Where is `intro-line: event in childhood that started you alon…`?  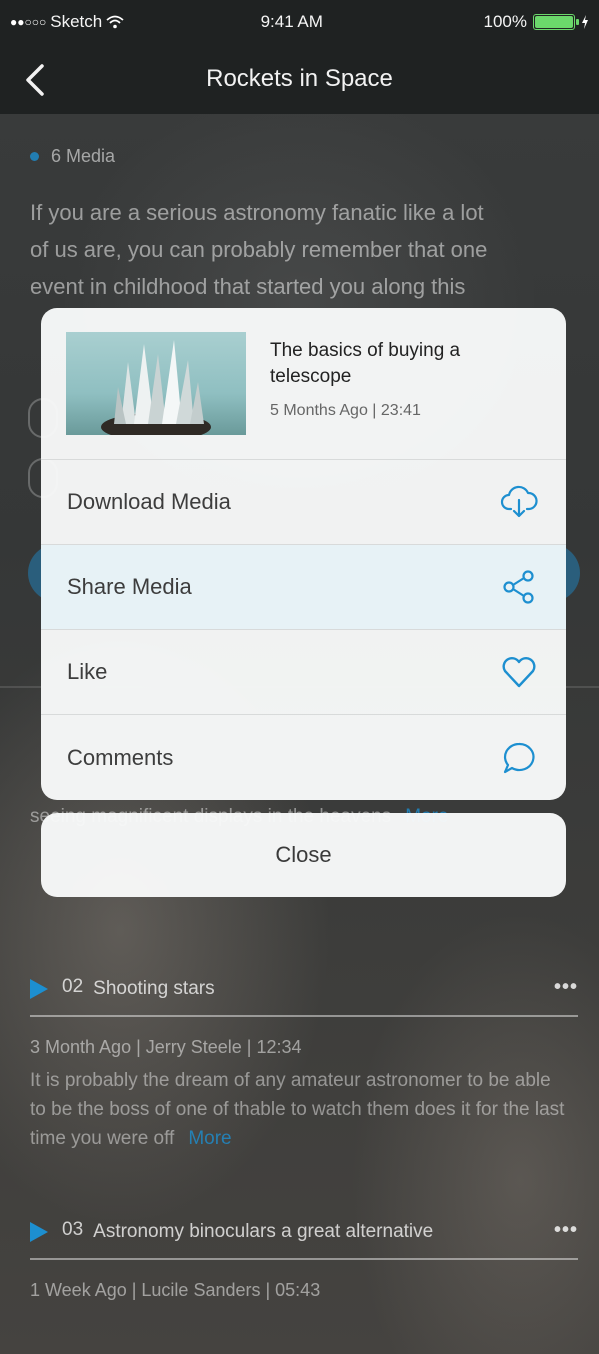
intro-line: event in childhood that started you alon… is located at coordinates (248, 286).